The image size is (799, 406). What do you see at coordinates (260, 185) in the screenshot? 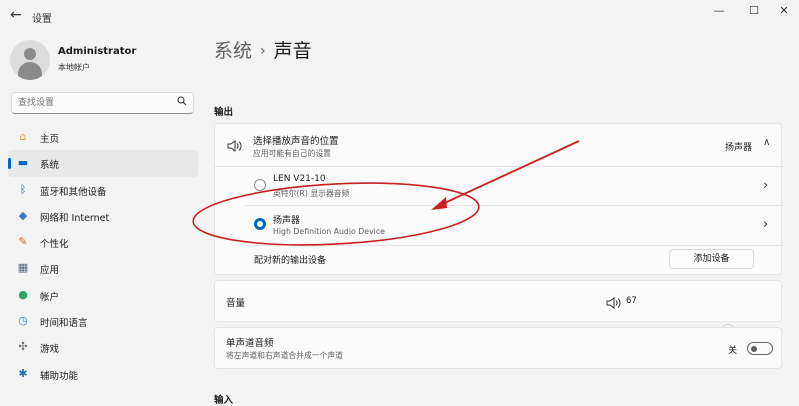
I see `radio-len` at bounding box center [260, 185].